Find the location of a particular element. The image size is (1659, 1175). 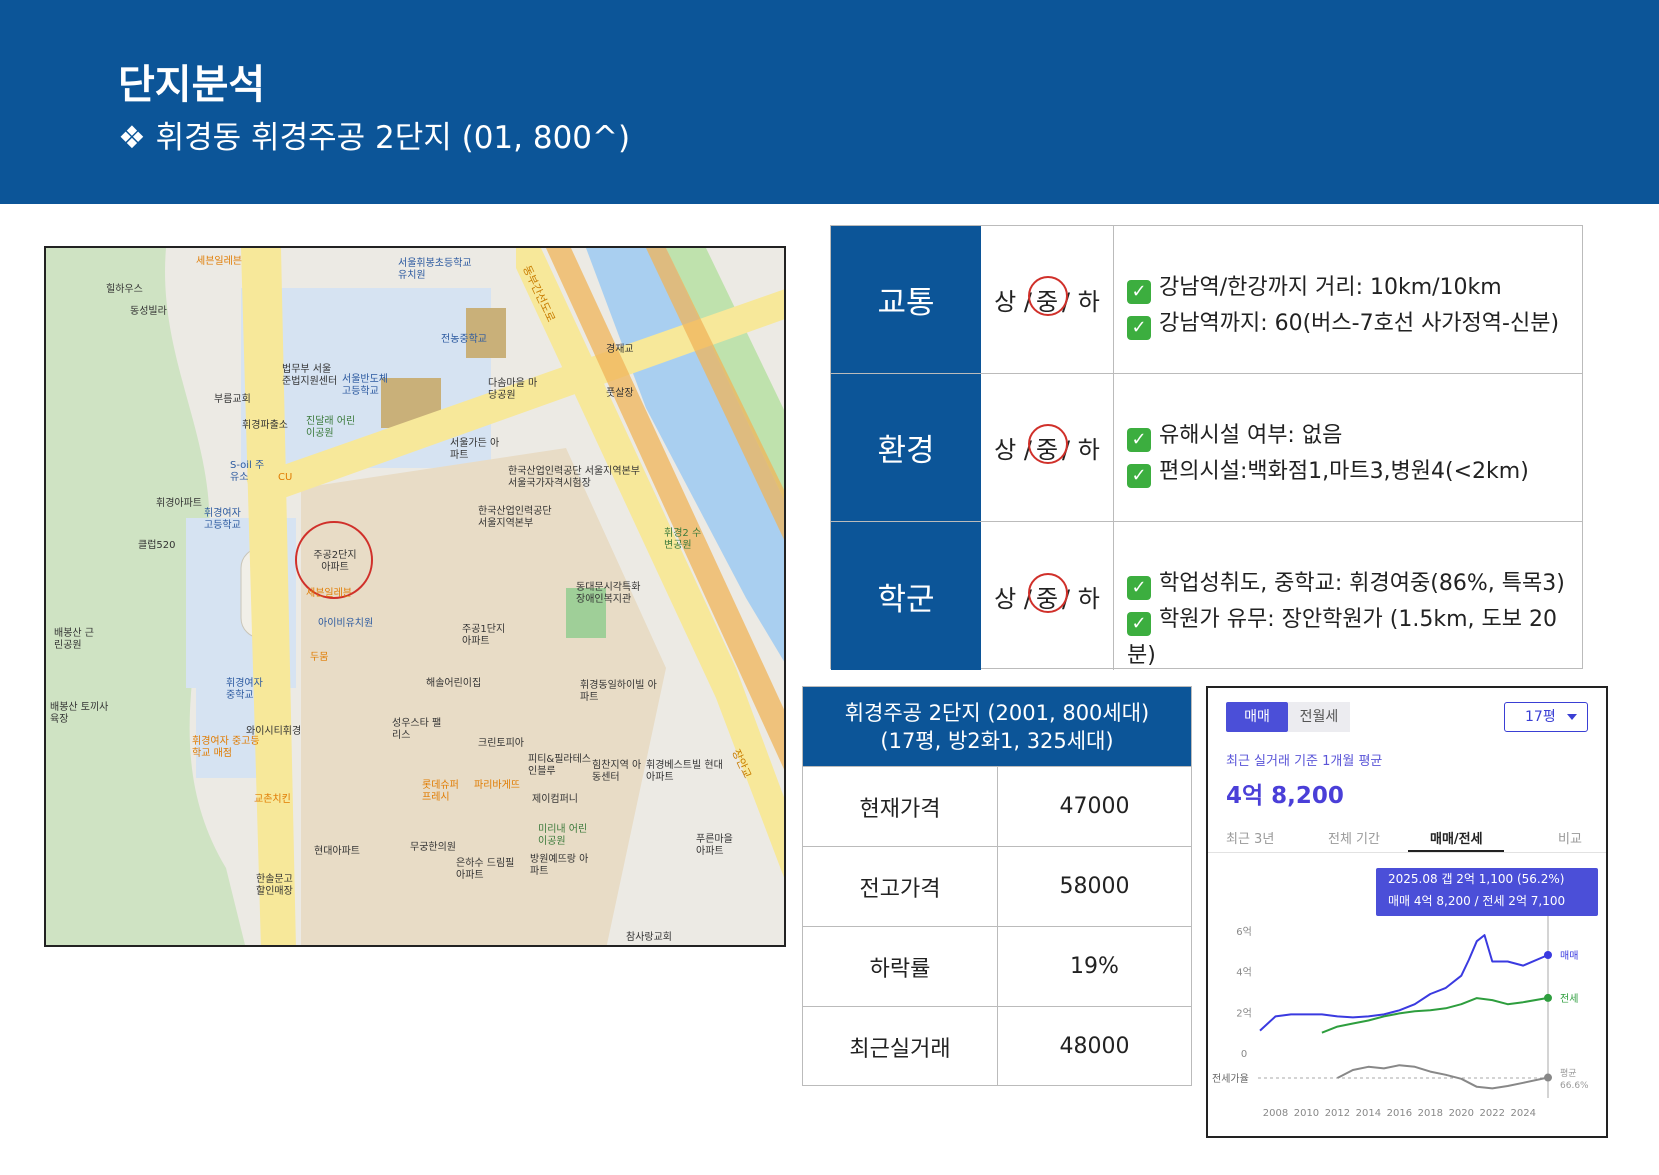

price-row: 하락률 19% is located at coordinates (997, 966).